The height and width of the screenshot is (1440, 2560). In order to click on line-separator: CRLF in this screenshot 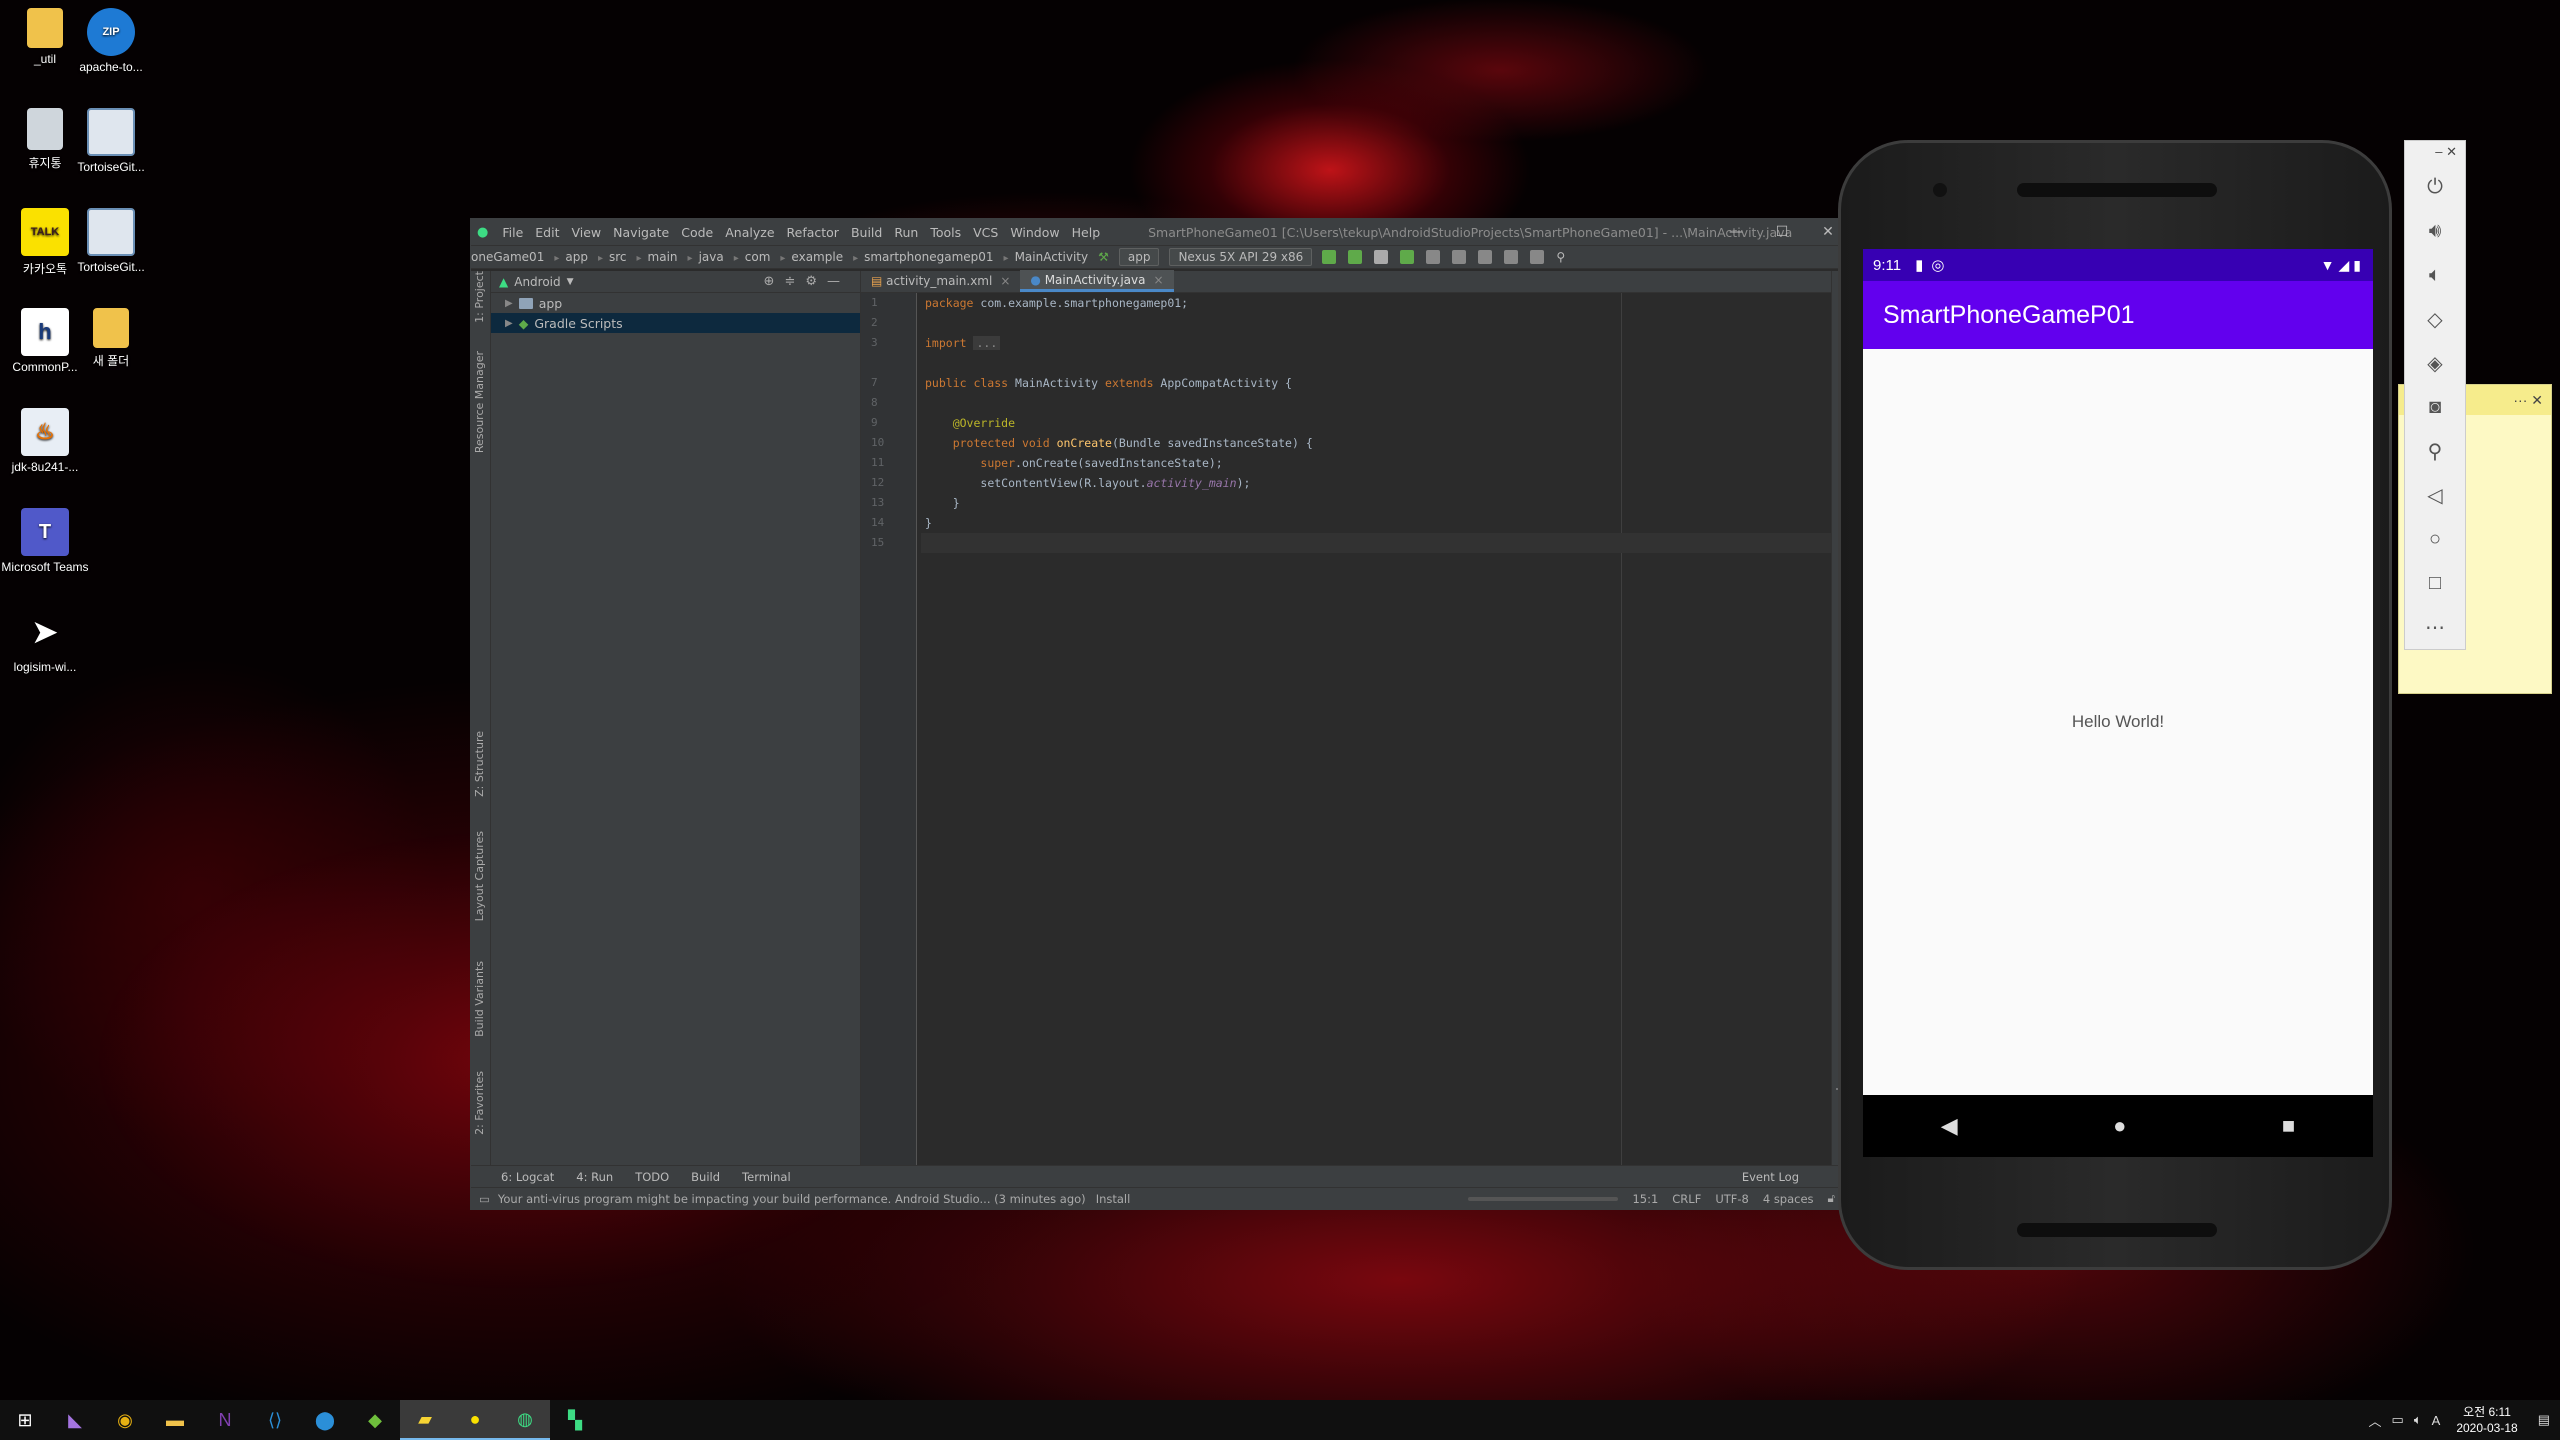, I will do `click(1686, 1199)`.